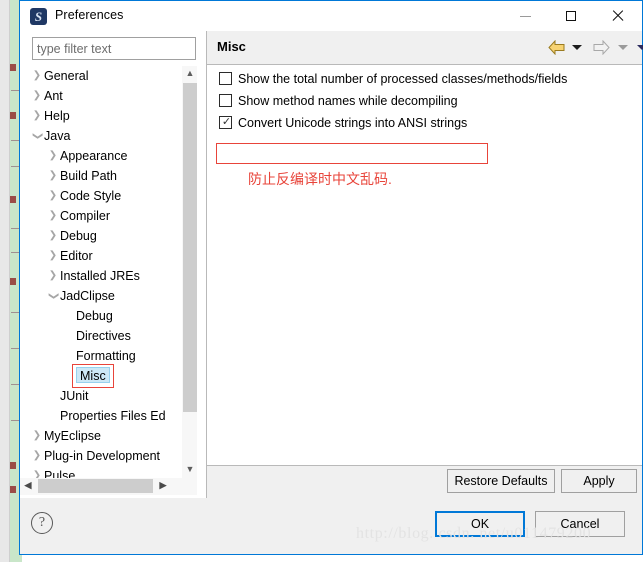 The width and height of the screenshot is (643, 562). Describe the element at coordinates (91, 196) in the screenshot. I see `tree-item-label: Code Style` at that location.